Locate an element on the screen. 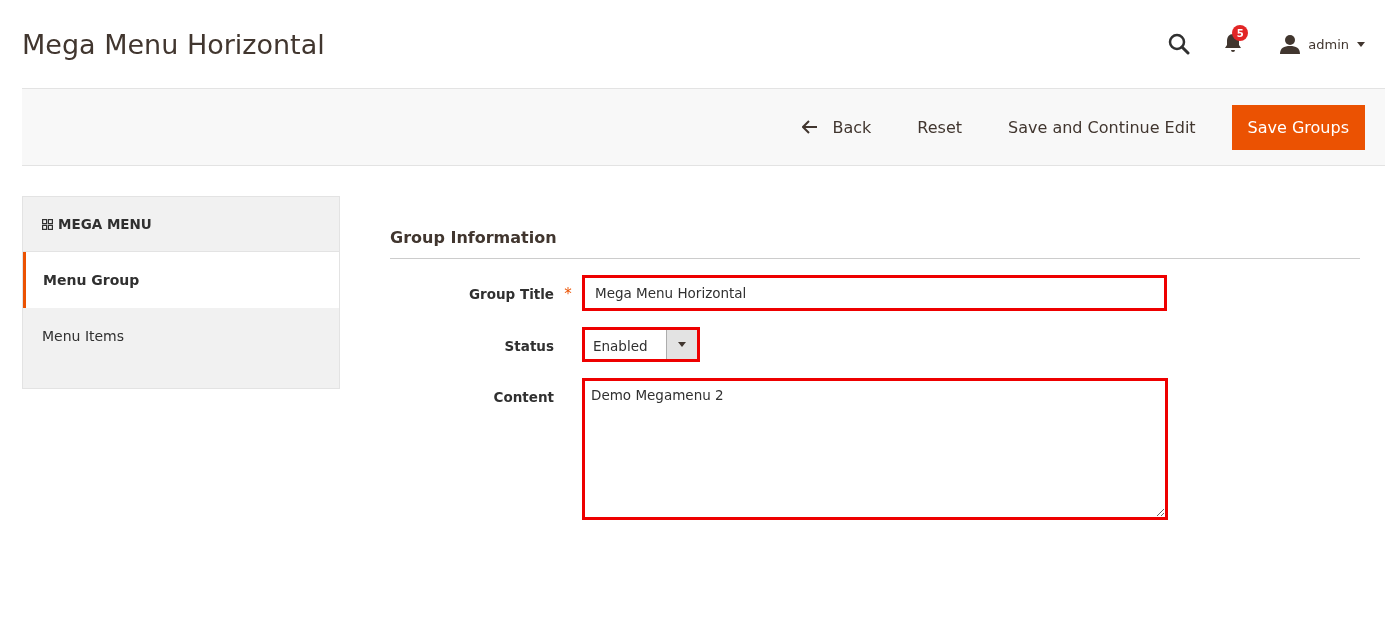  field-label: Group Title is located at coordinates (510, 293).